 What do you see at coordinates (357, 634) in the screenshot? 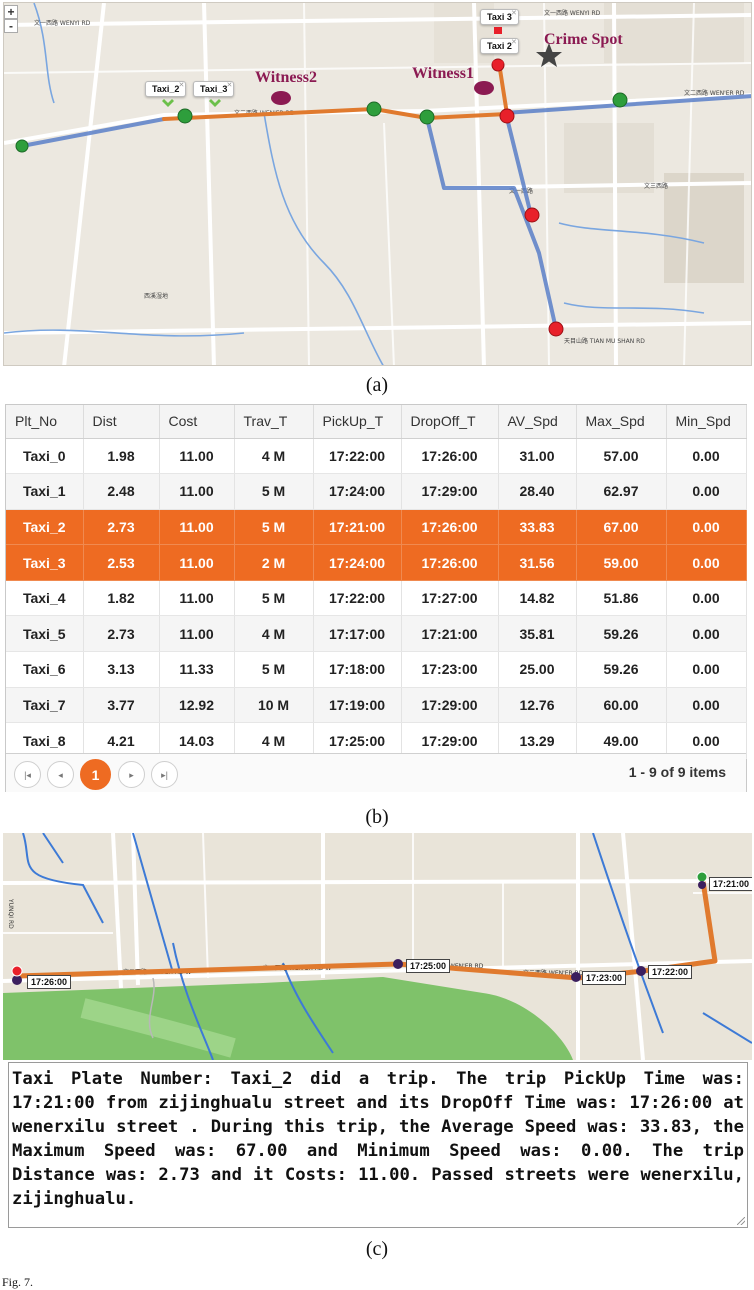
I see `table-cell-pickup-t: 17:17:00` at bounding box center [357, 634].